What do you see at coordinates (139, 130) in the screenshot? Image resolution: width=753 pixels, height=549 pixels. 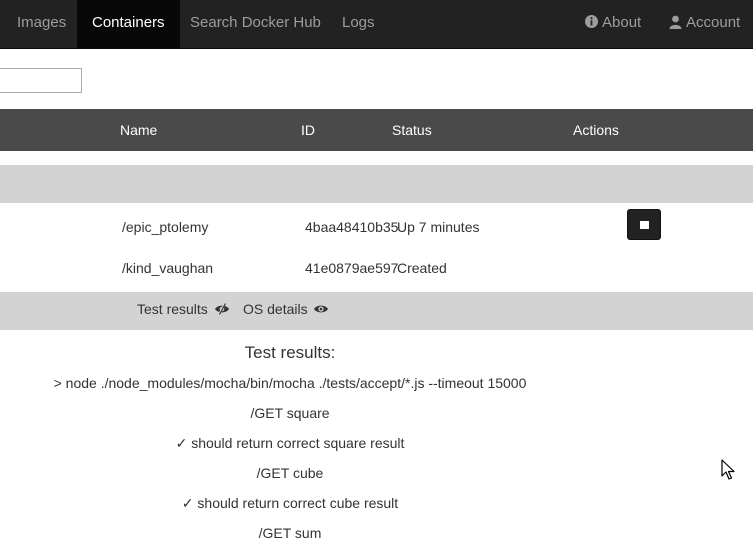 I see `header-name: Name` at bounding box center [139, 130].